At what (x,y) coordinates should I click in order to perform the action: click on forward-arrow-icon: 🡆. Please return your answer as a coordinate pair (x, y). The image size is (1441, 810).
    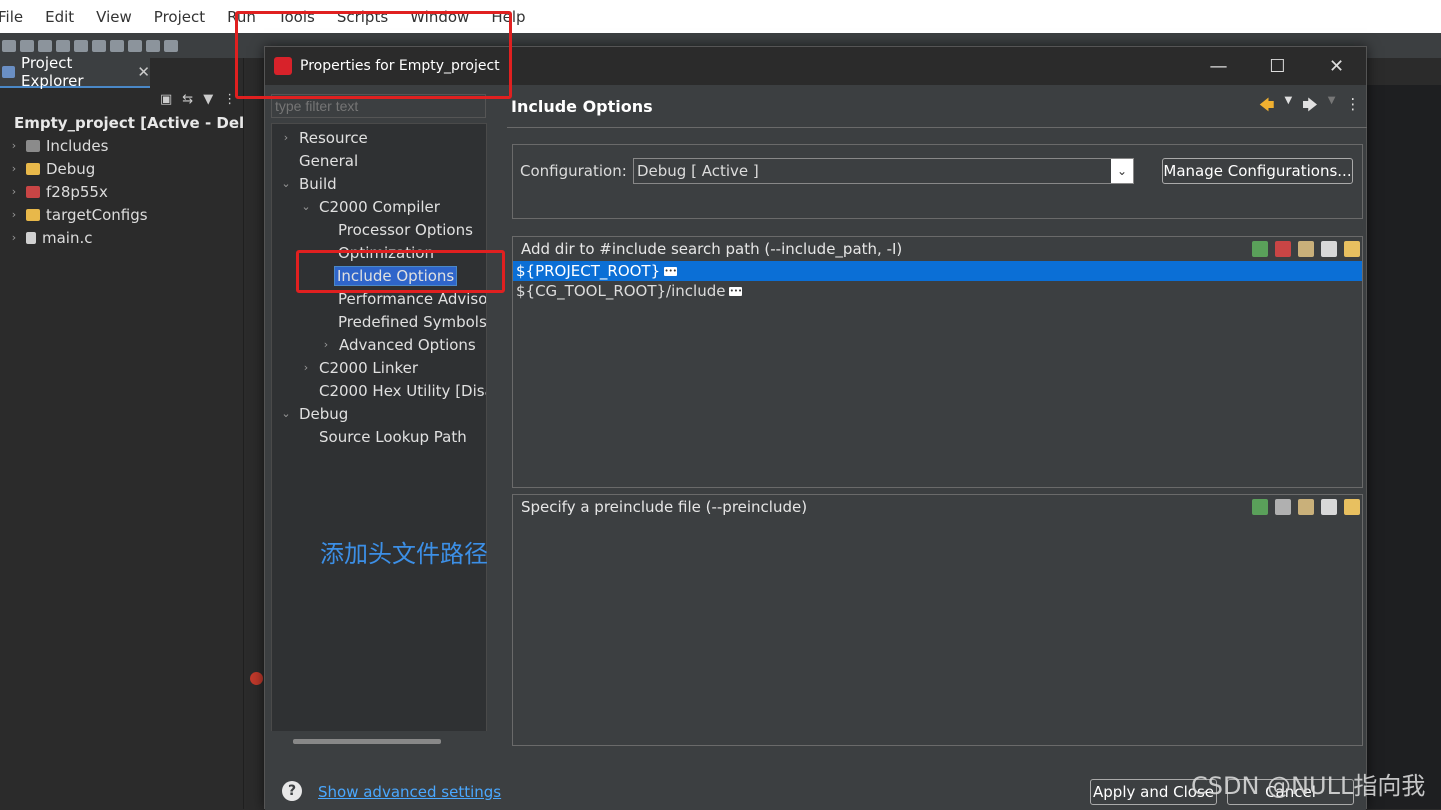
    Looking at the image, I should click on (1310, 107).